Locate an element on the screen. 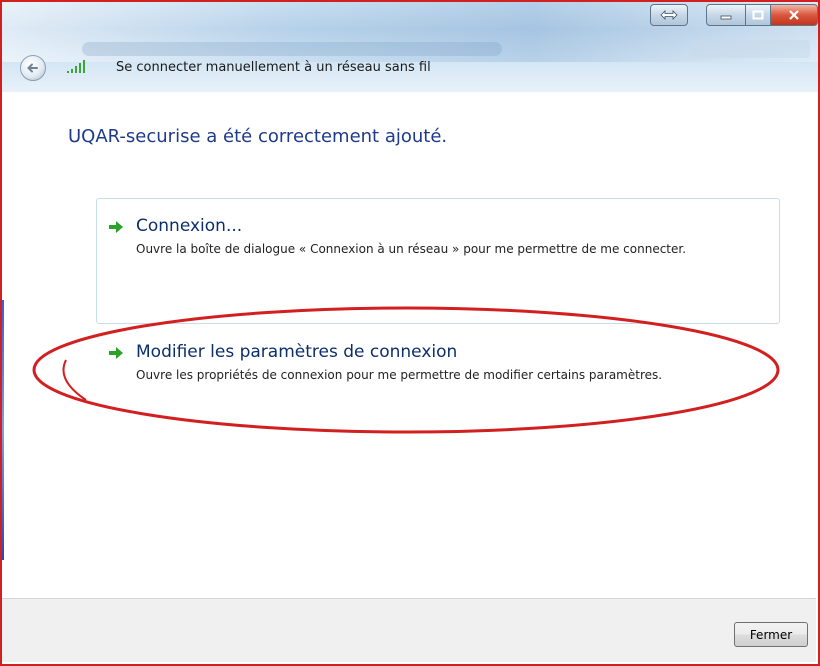 The image size is (820, 666). close-icon is located at coordinates (794, 15).